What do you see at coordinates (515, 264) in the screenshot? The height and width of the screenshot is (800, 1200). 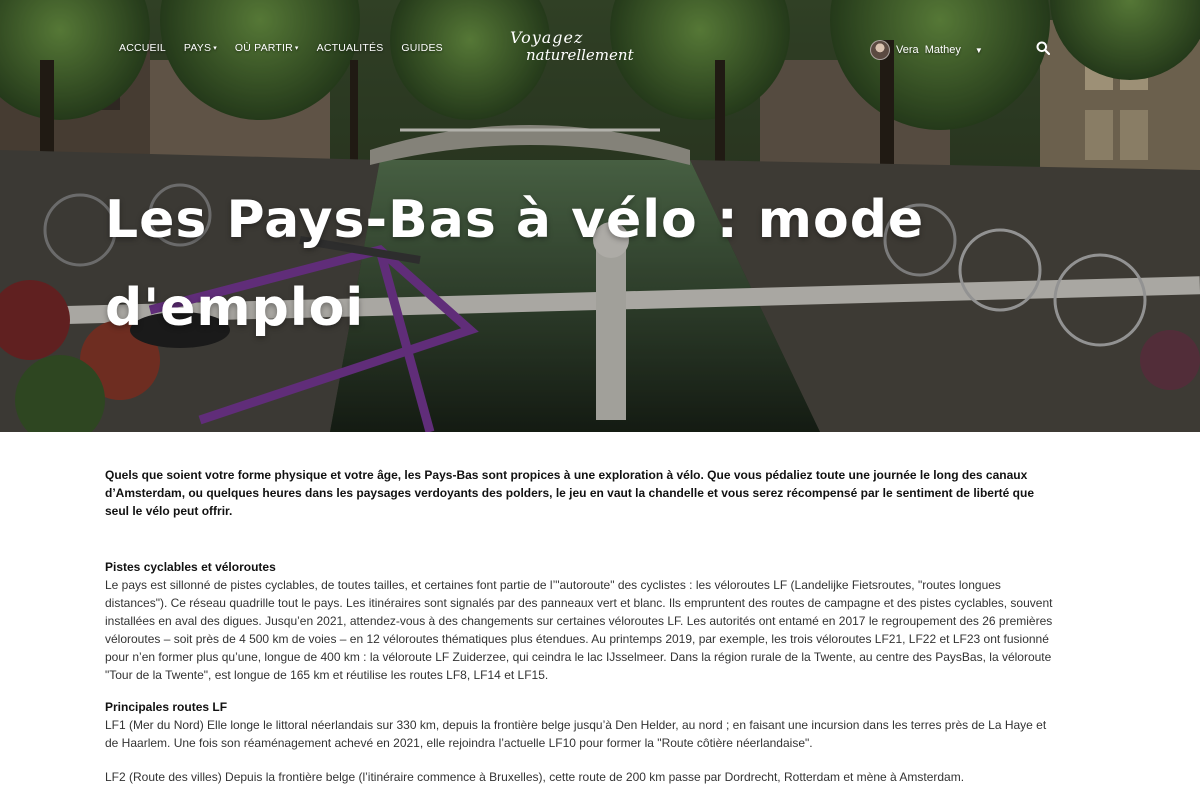 I see `page-title: Les Pays-Bas à vélo : mode d'emploi` at bounding box center [515, 264].